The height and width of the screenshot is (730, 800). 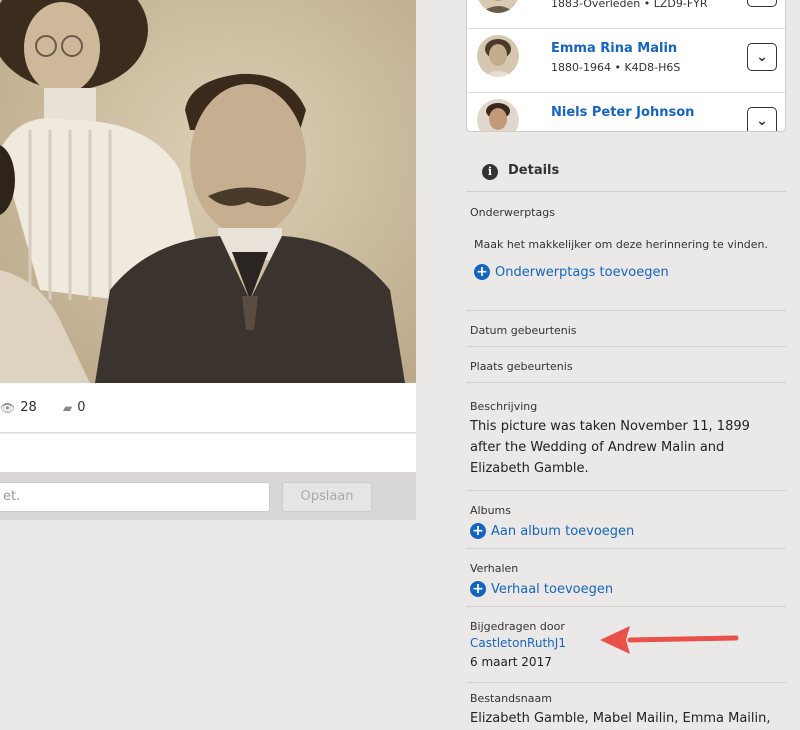 I want to click on save-button: Opslaan, so click(x=327, y=497).